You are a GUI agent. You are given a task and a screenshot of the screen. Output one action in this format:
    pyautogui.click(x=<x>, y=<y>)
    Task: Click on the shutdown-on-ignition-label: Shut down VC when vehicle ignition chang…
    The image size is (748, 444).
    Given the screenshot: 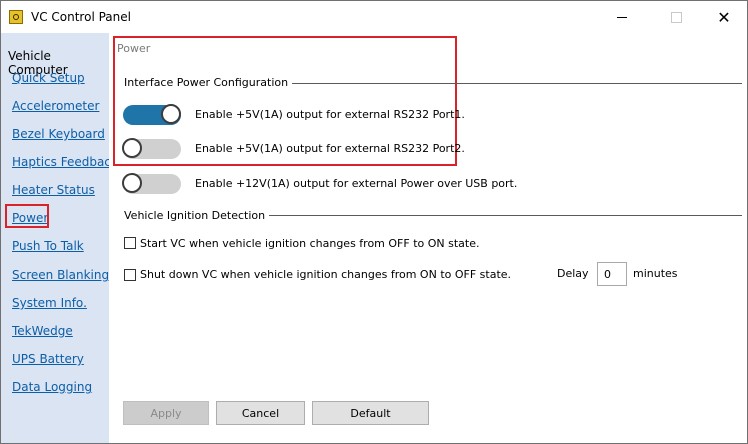 What is the action you would take?
    pyautogui.click(x=326, y=274)
    